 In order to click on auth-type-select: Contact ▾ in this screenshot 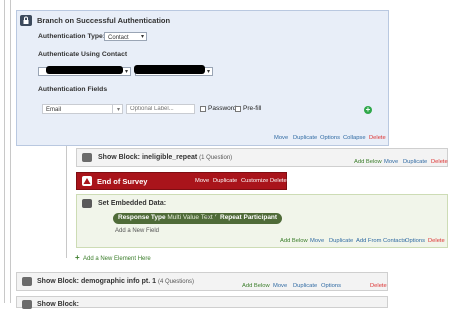, I will do `click(125, 36)`.